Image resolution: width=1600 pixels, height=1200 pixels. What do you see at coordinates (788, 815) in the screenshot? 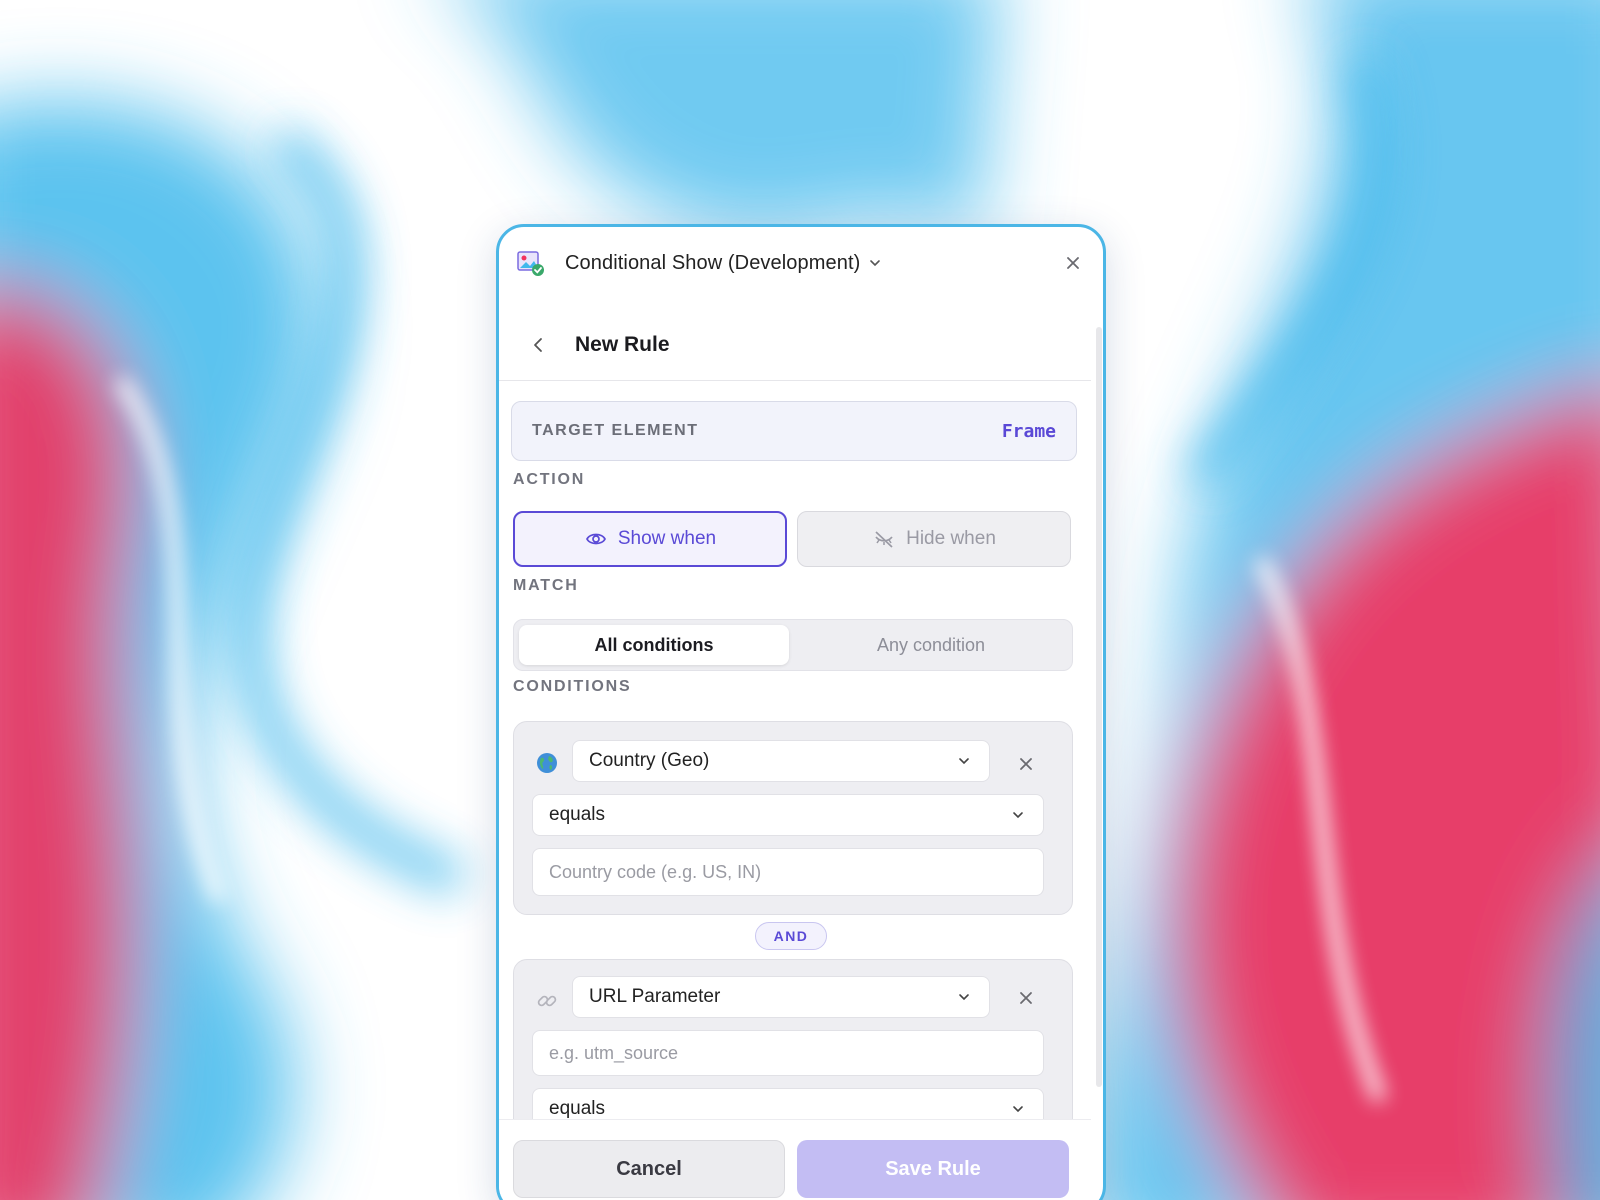
I see `operator-select: equals` at bounding box center [788, 815].